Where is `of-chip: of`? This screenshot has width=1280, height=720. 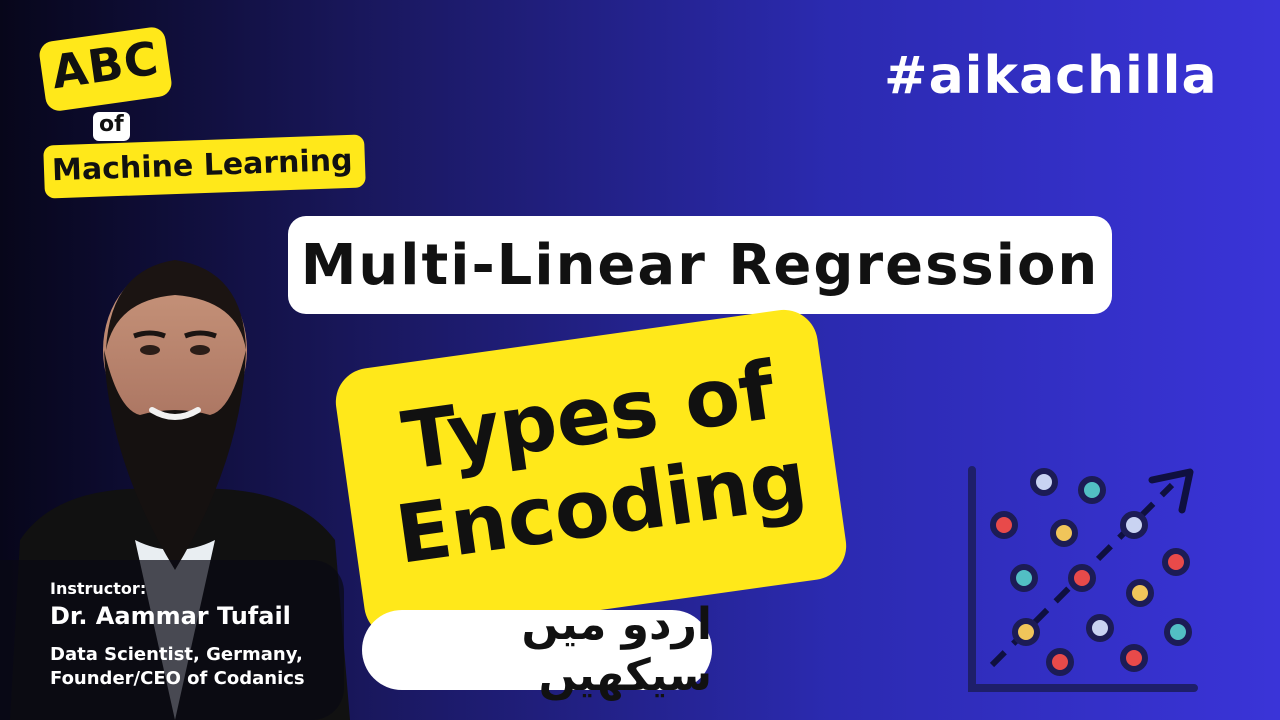 of-chip: of is located at coordinates (111, 126).